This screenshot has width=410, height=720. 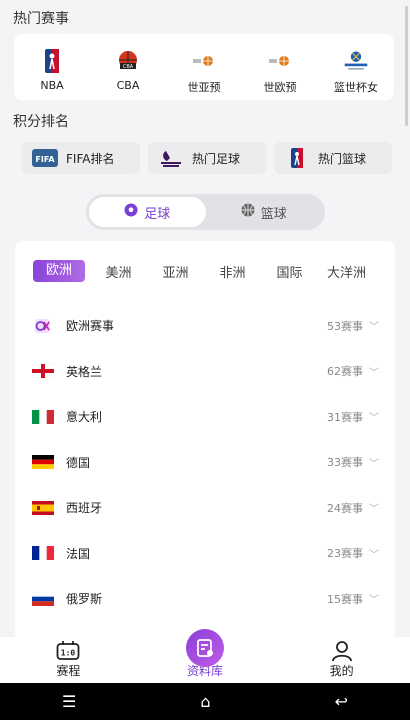 I want to click on hot-basketball-button: 热门篮球, so click(x=333, y=158).